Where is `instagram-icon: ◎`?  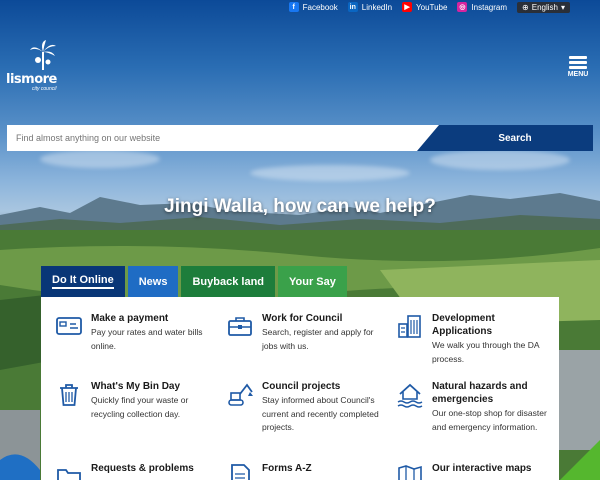 instagram-icon: ◎ is located at coordinates (462, 7).